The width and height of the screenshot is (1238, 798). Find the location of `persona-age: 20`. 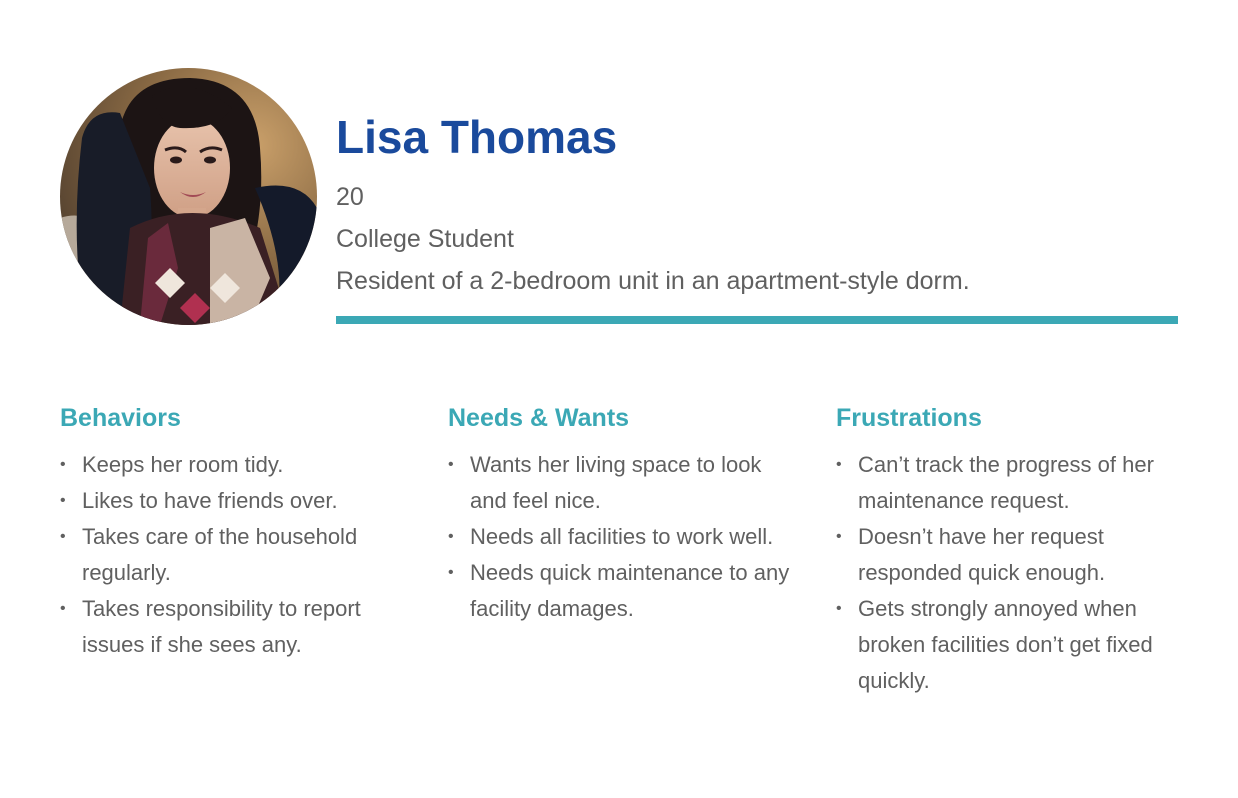

persona-age: 20 is located at coordinates (350, 197).